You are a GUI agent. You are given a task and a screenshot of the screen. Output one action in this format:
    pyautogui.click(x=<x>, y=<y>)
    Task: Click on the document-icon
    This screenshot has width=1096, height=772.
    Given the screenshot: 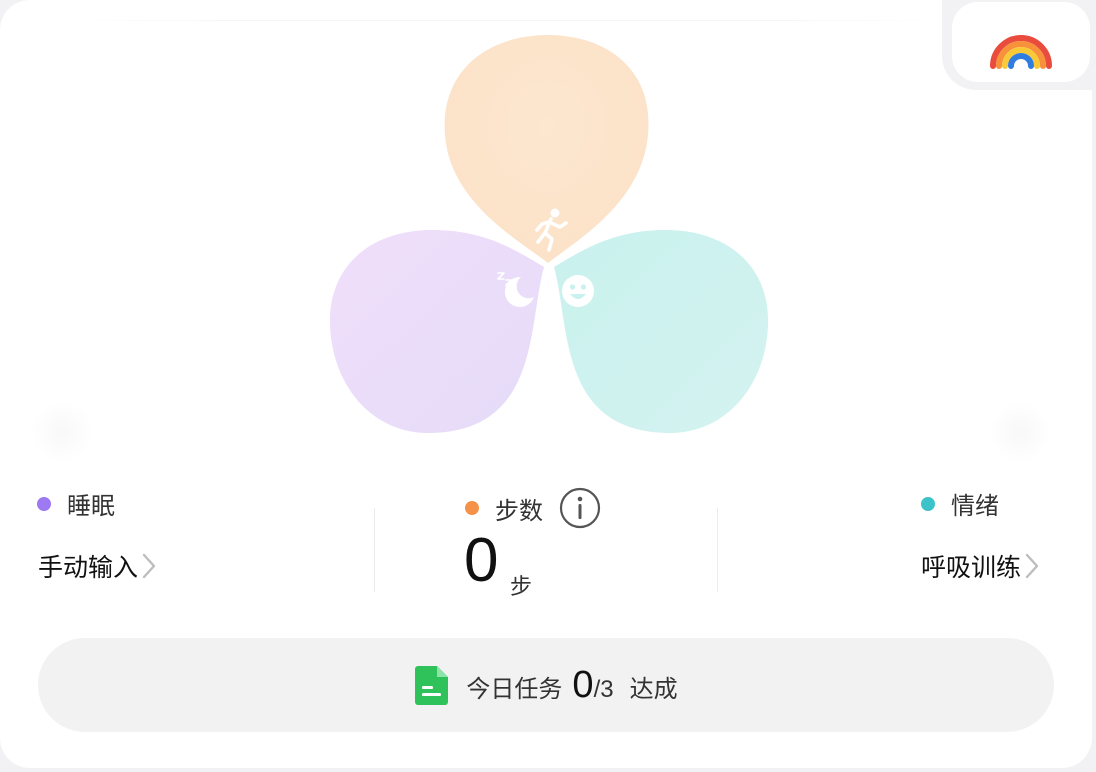 What is the action you would take?
    pyautogui.click(x=432, y=685)
    